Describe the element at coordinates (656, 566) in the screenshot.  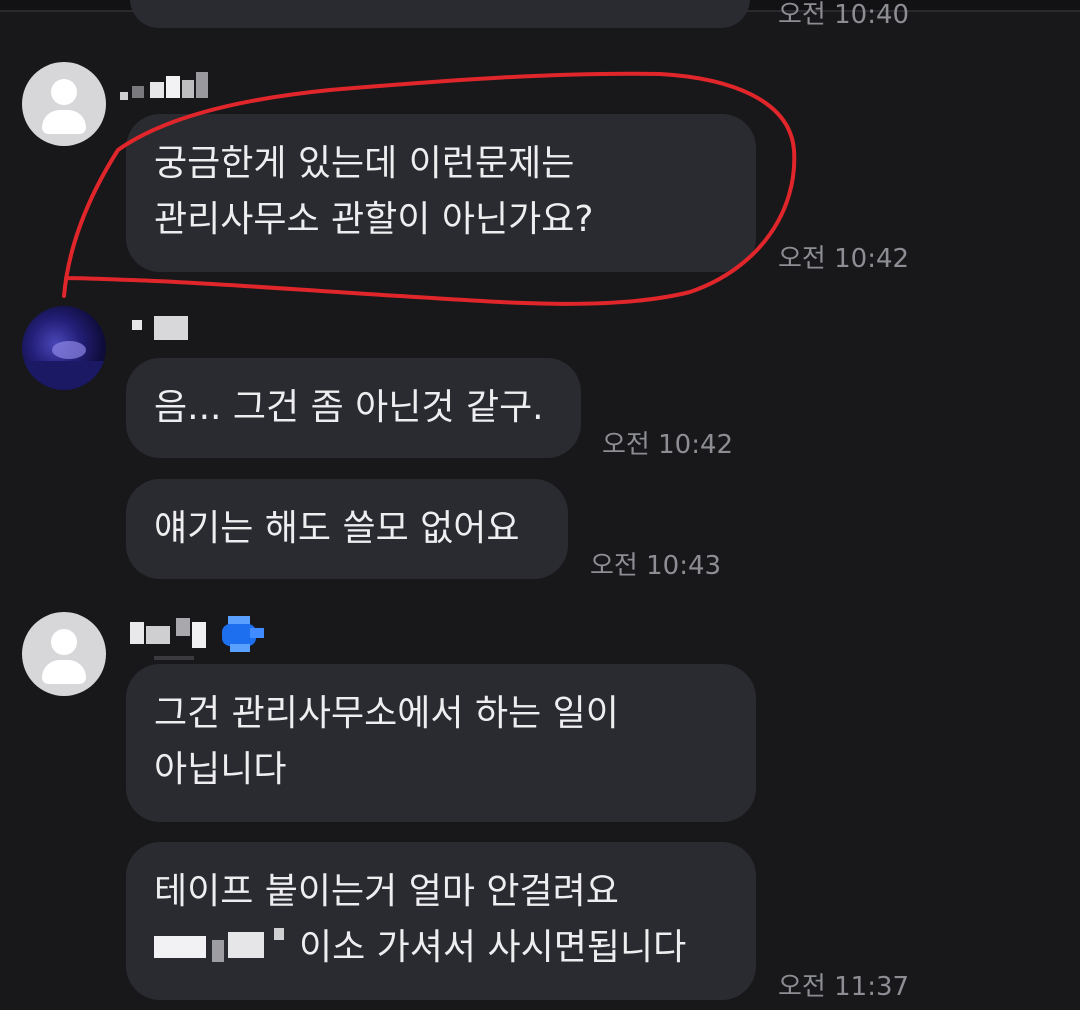
I see `message-time-reply-2: 오전 10:43` at that location.